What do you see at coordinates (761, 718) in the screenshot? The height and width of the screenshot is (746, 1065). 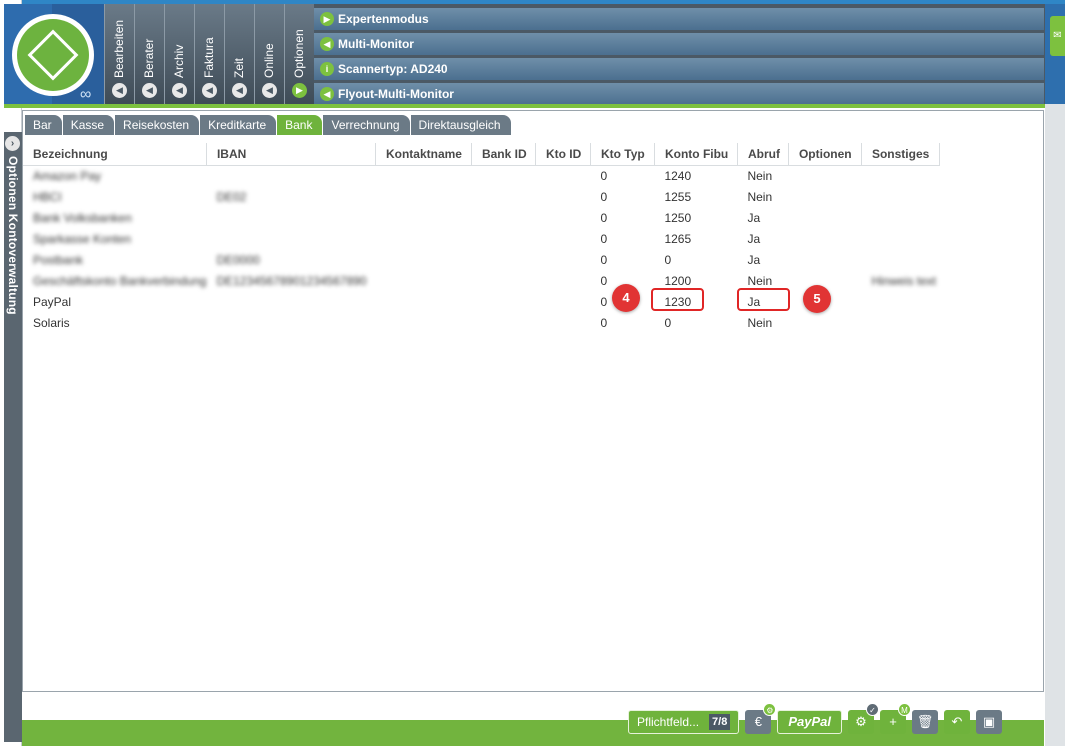 I see `euro-icon: € ⚙` at bounding box center [761, 718].